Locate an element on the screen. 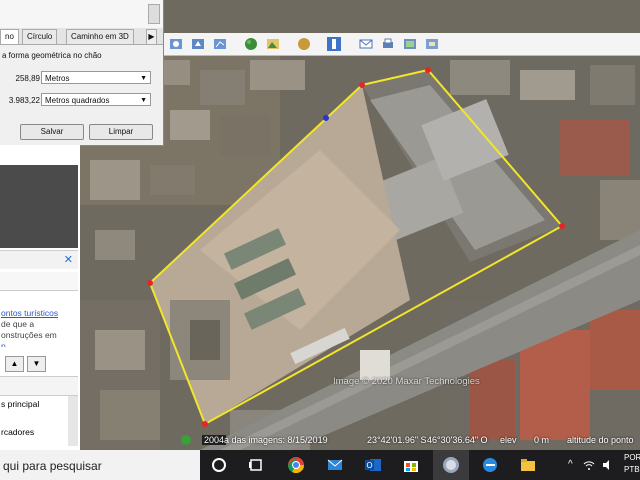 The width and height of the screenshot is (640, 480). taskbar-search-text: qui para pesquisar is located at coordinates (52, 466).